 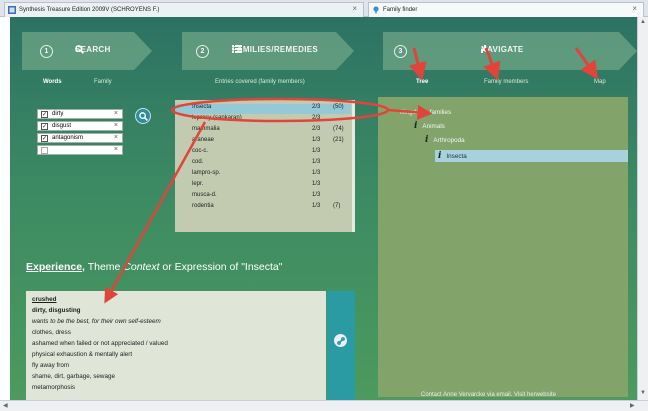 What do you see at coordinates (263, 197) in the screenshot?
I see `list-item: musca-d. 1/3` at bounding box center [263, 197].